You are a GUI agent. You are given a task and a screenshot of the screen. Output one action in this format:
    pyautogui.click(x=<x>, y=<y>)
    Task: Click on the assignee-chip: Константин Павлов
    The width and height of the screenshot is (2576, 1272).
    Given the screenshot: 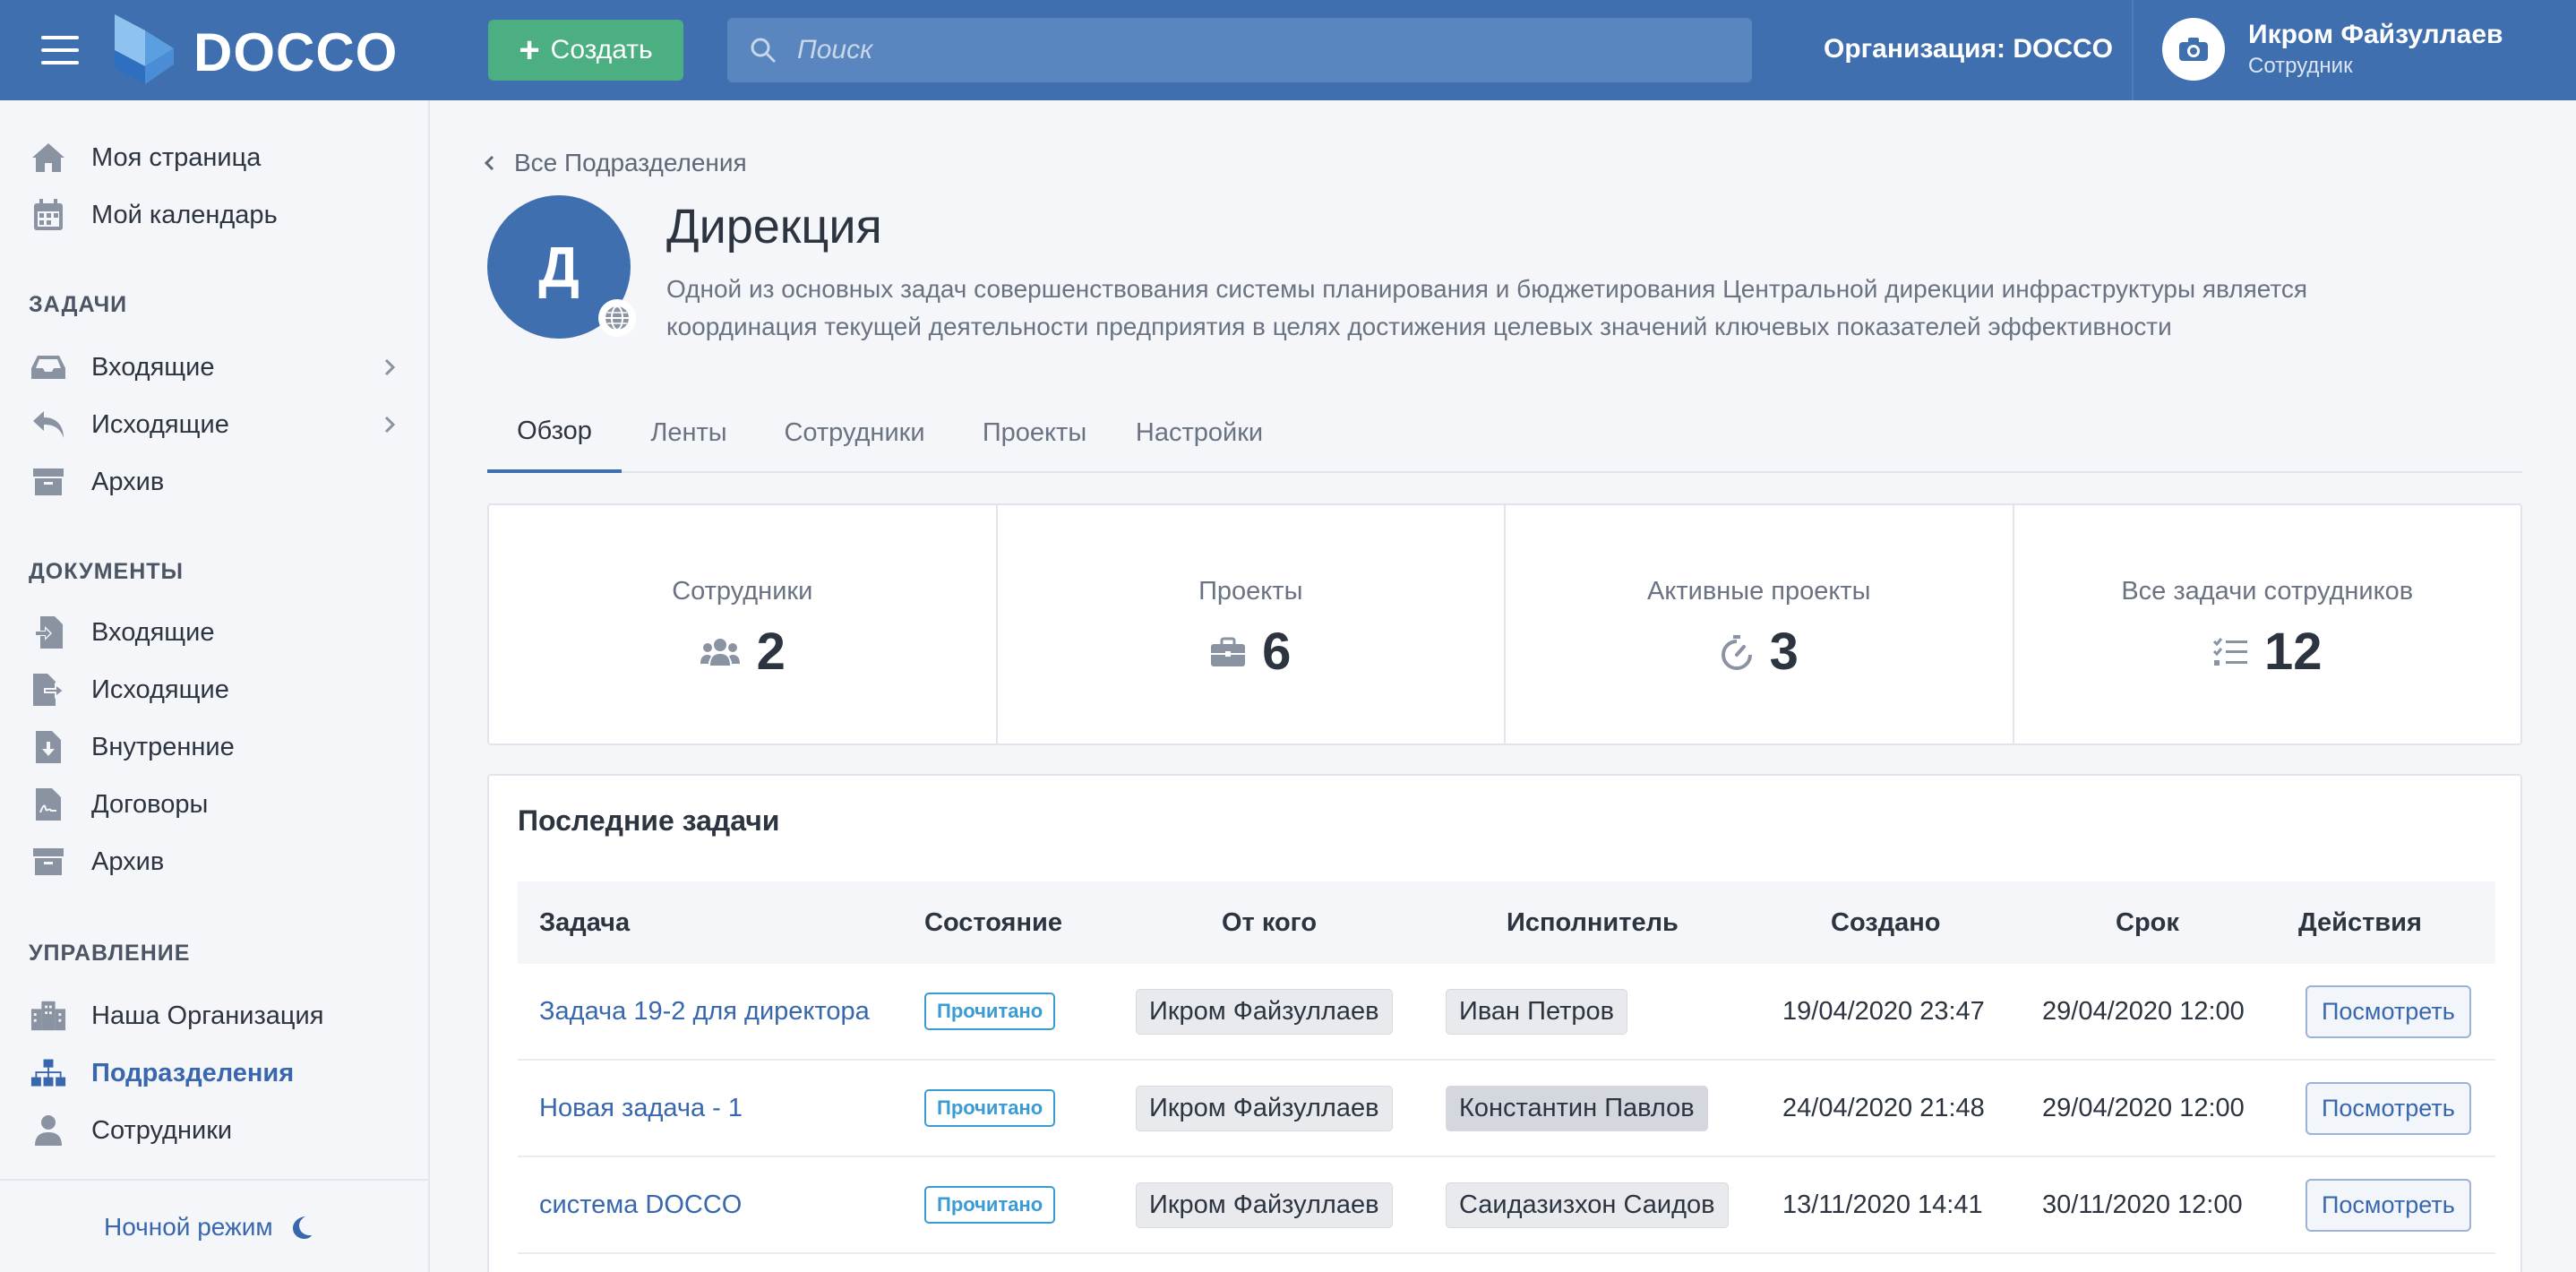 What is the action you would take?
    pyautogui.click(x=1577, y=1108)
    